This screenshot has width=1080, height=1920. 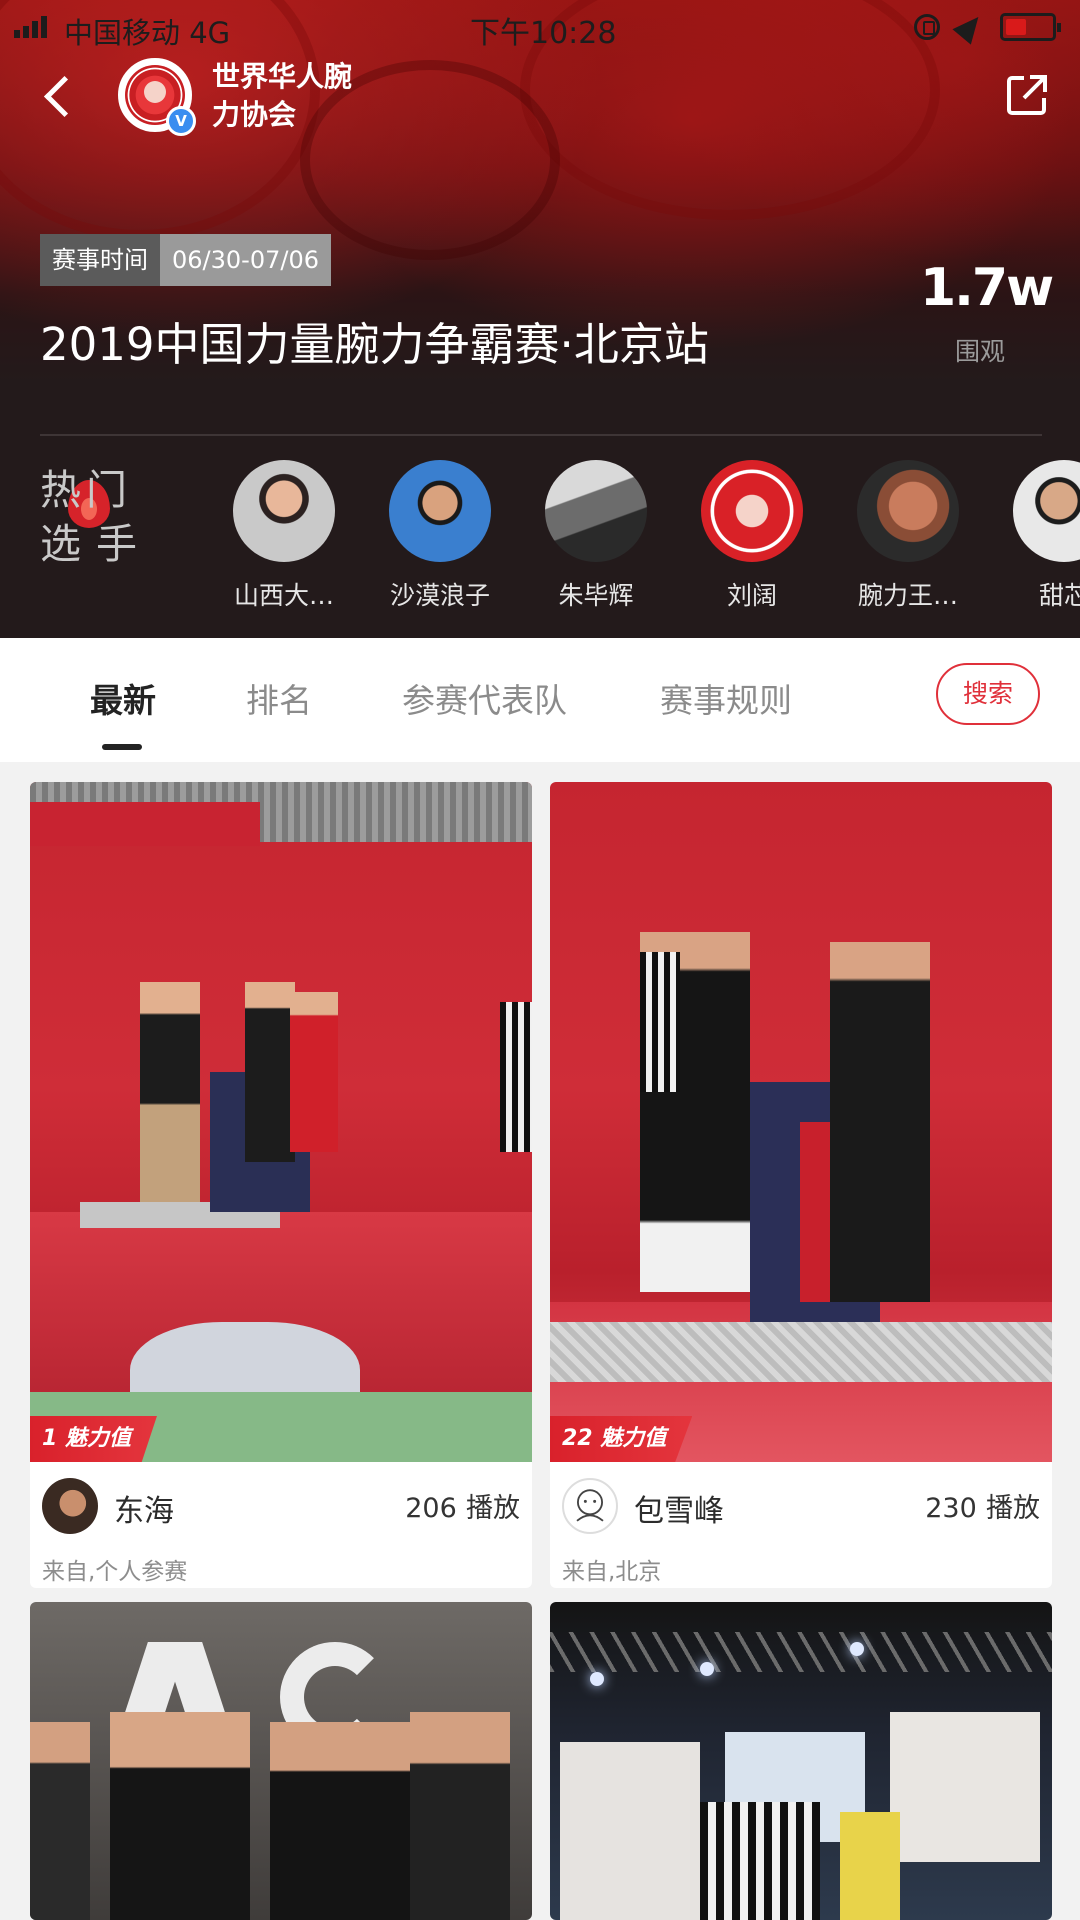 I want to click on tab-bar: 最新 排名 参赛代表队 赛事规则, so click(x=540, y=700).